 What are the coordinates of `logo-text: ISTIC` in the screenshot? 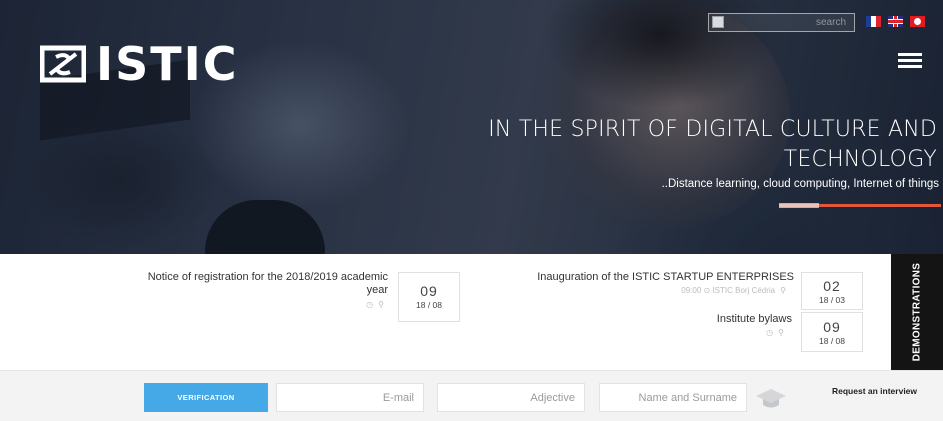 It's located at (167, 64).